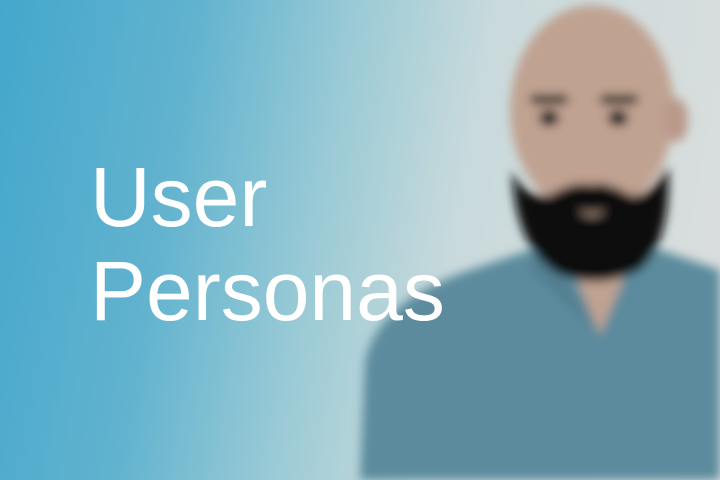 The height and width of the screenshot is (480, 720). Describe the element at coordinates (549, 118) in the screenshot. I see `eye-left` at that location.